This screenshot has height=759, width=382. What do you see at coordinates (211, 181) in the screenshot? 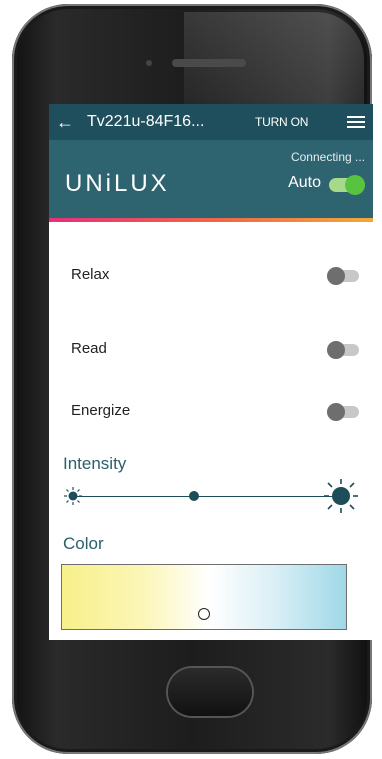
I see `brand-header: UNiLUX Connecting ... Auto` at bounding box center [211, 181].